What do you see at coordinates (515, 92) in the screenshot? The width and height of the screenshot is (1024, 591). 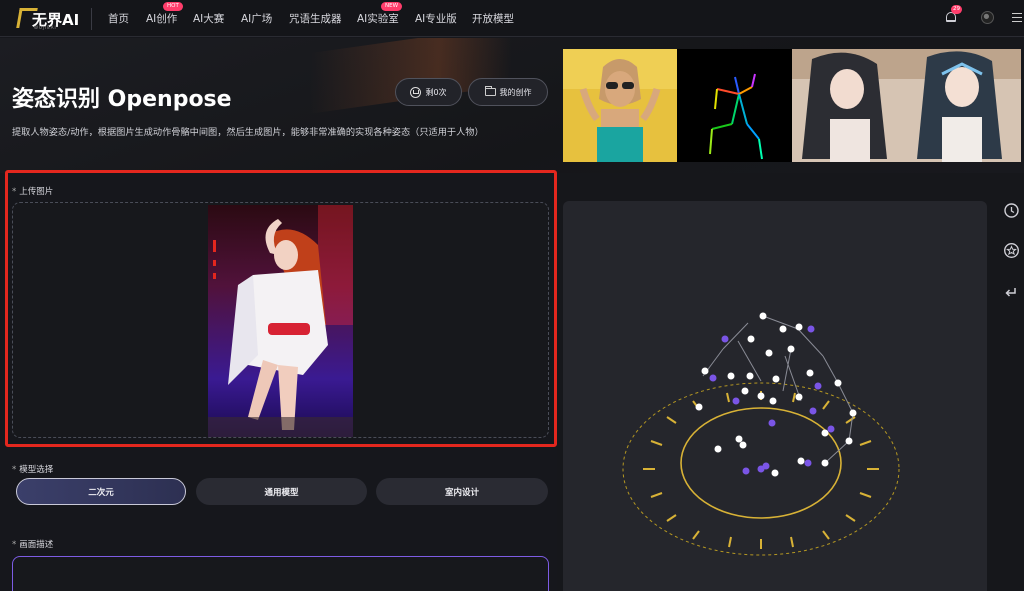 I see `my-works-label: 我的创作` at bounding box center [515, 92].